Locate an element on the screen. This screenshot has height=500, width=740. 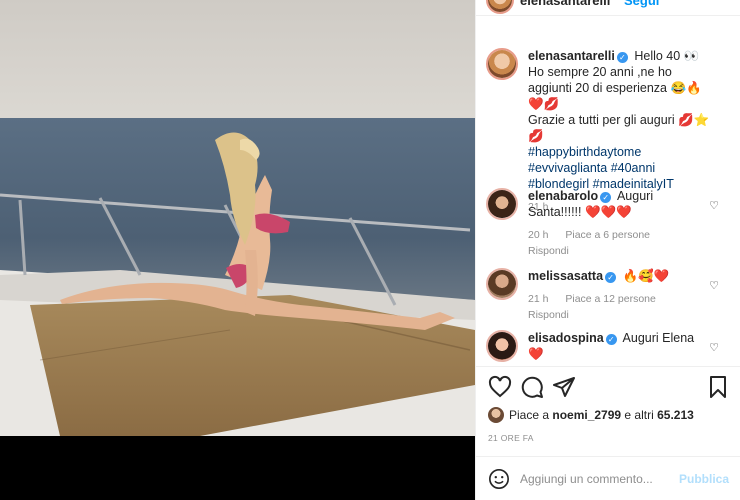
likes-prefix: Piace a is located at coordinates (531, 415).